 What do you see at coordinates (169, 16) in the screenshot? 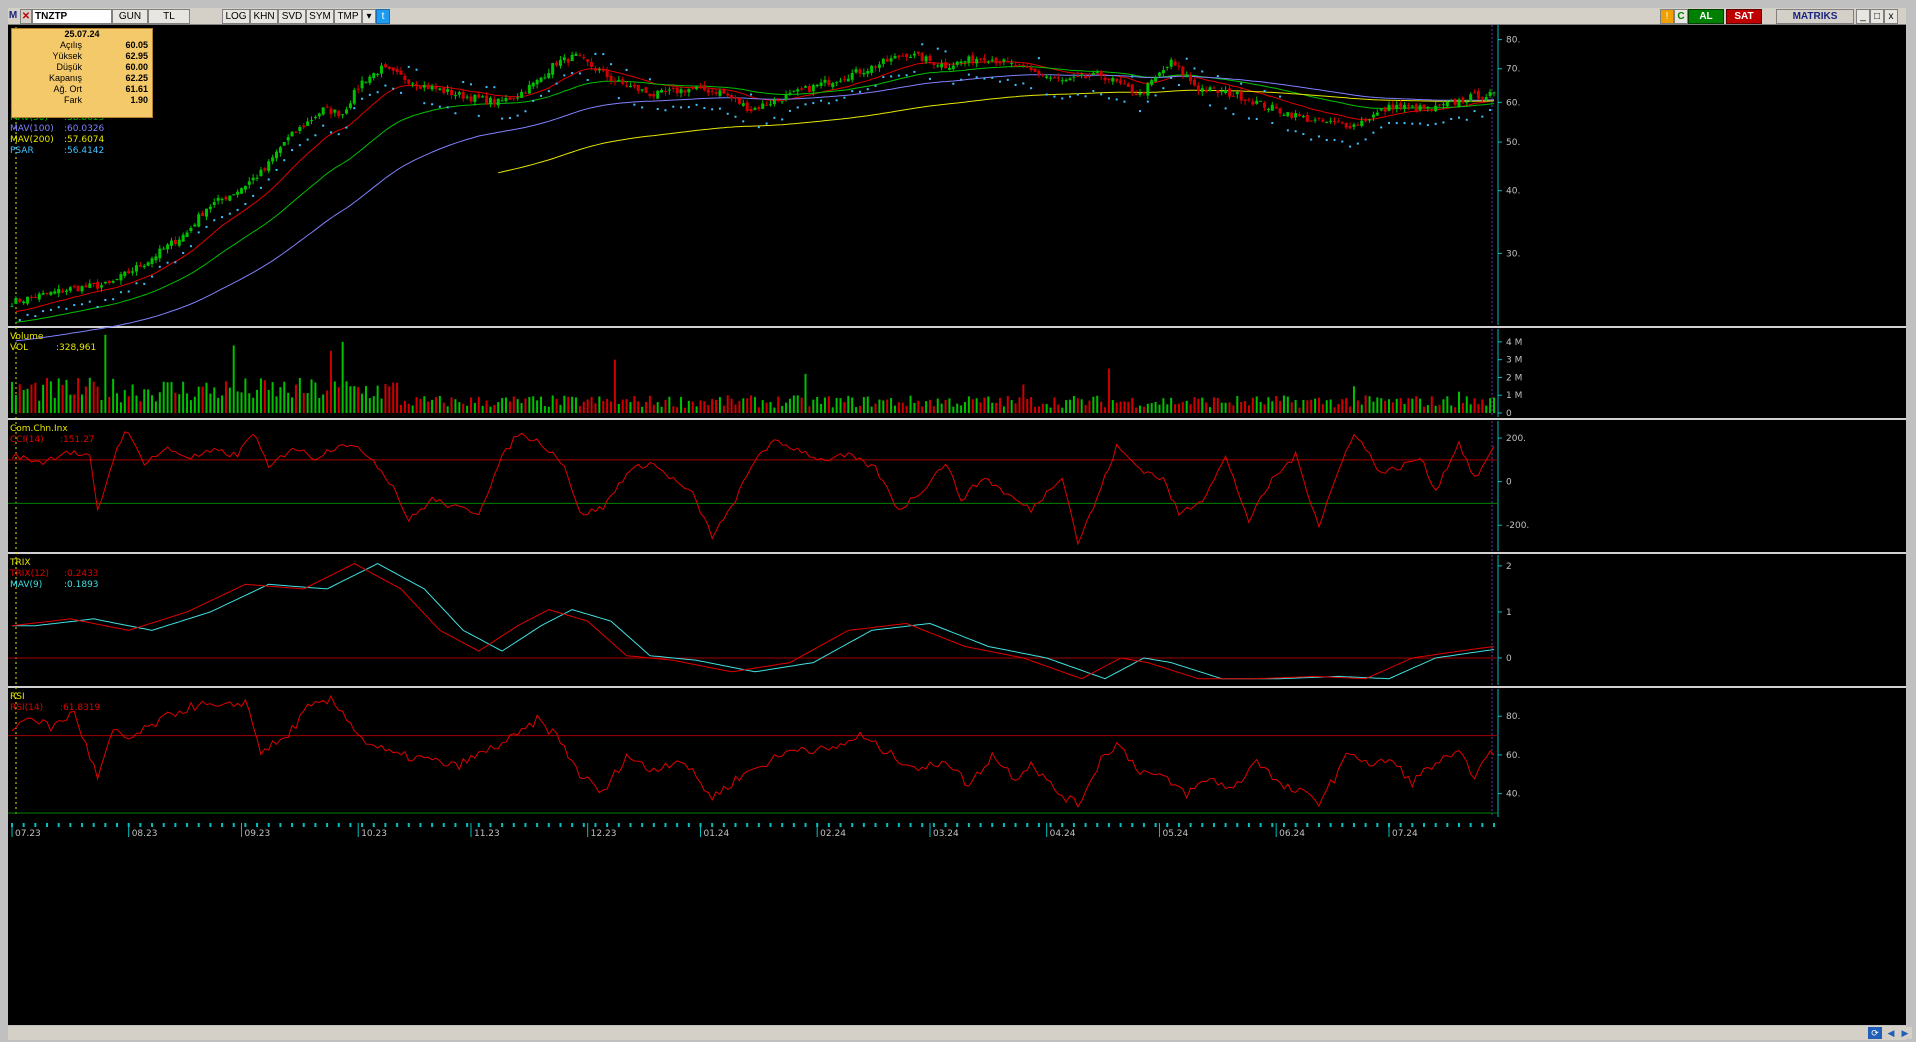
I see `currency-button: TL` at bounding box center [169, 16].